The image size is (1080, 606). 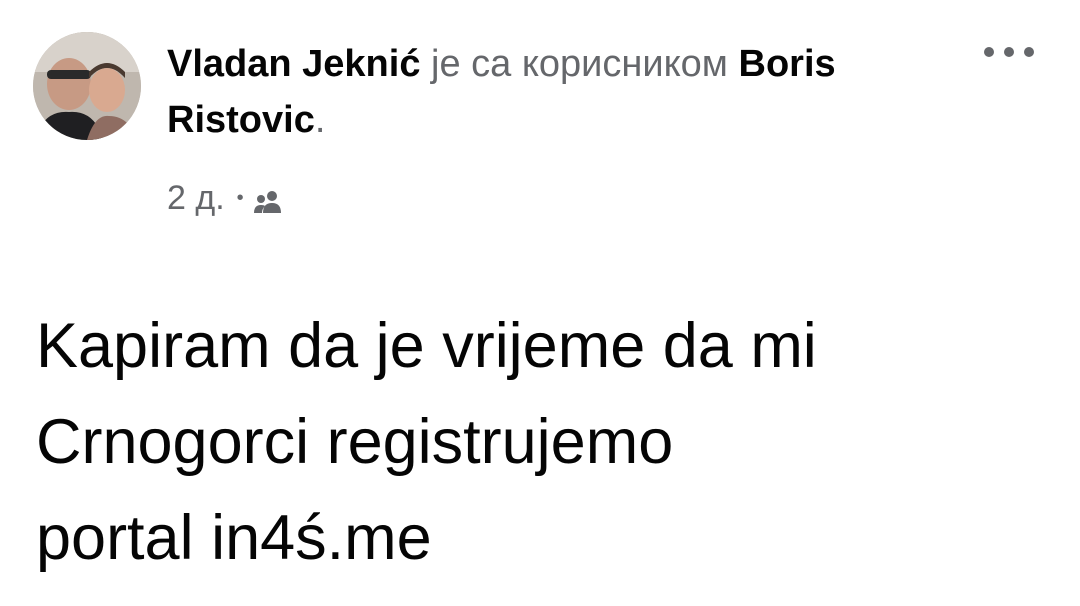 What do you see at coordinates (426, 346) in the screenshot?
I see `post-body-line: Kapiram da je vrijeme da mi` at bounding box center [426, 346].